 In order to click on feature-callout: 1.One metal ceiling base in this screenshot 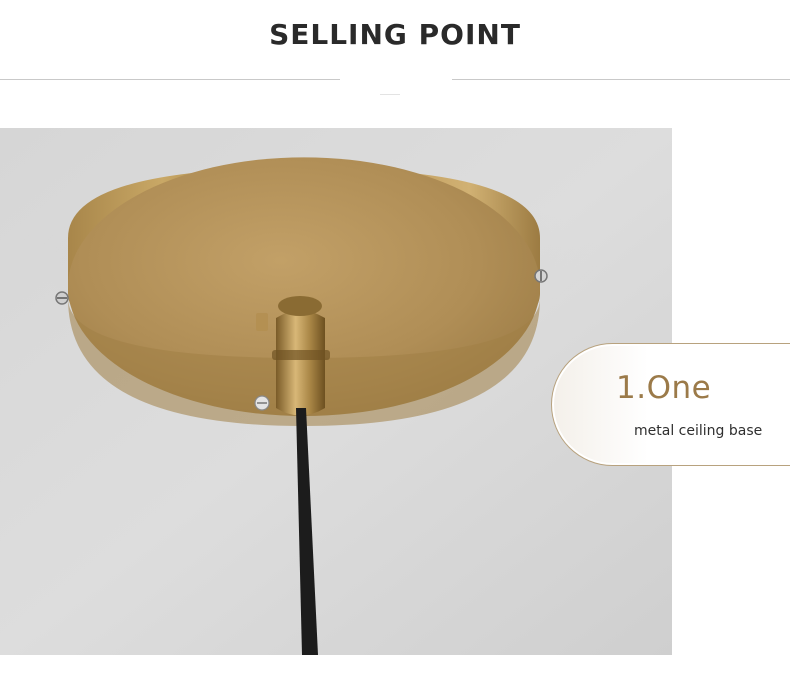, I will do `click(670, 404)`.